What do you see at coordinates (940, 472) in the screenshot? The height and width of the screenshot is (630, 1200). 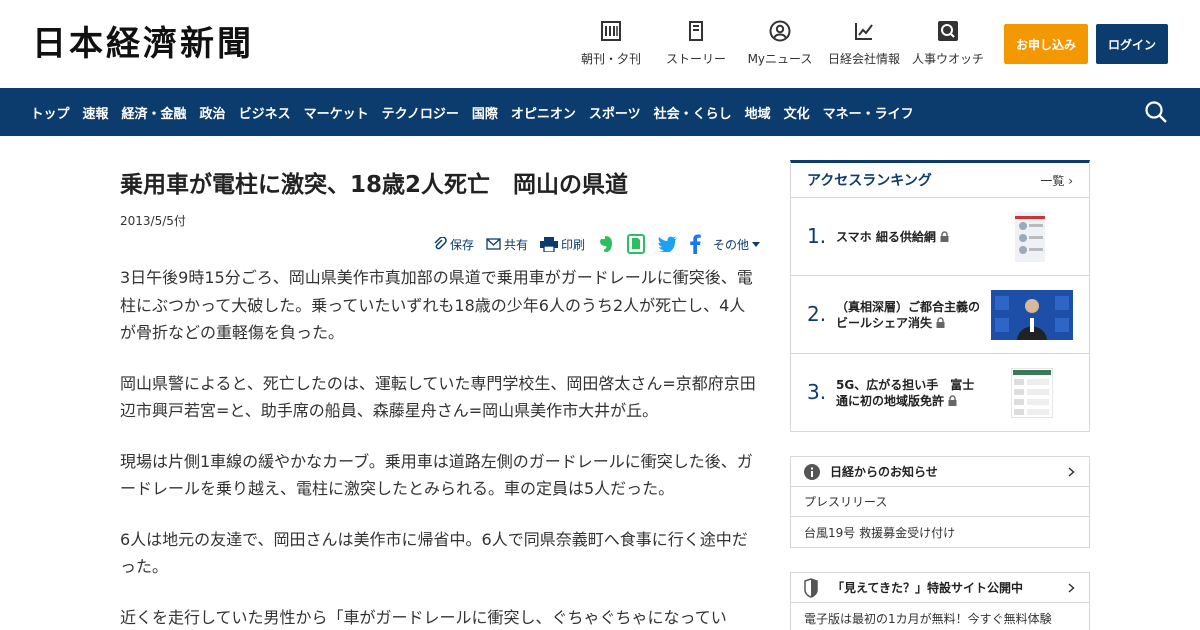 I see `notices-header: 日経からのお知らせ` at bounding box center [940, 472].